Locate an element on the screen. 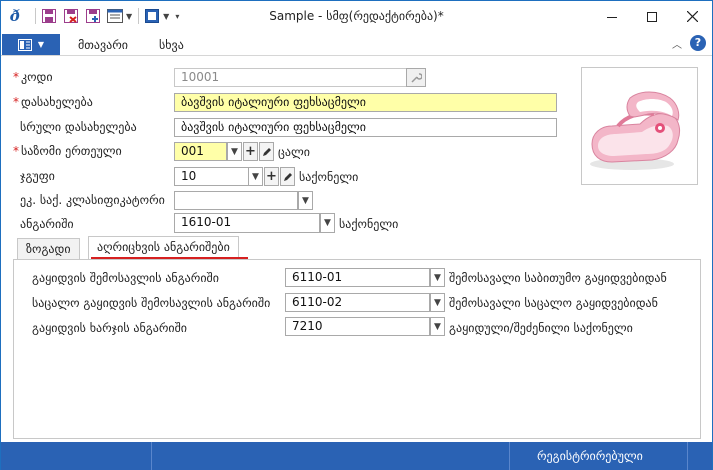 The image size is (713, 470). account-field: 1610-01 is located at coordinates (247, 223).